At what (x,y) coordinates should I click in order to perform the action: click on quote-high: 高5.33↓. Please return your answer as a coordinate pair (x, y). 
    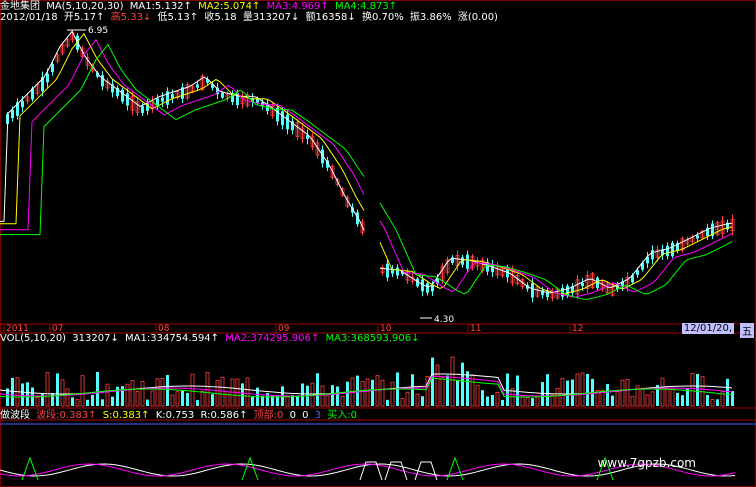
    Looking at the image, I should click on (131, 17).